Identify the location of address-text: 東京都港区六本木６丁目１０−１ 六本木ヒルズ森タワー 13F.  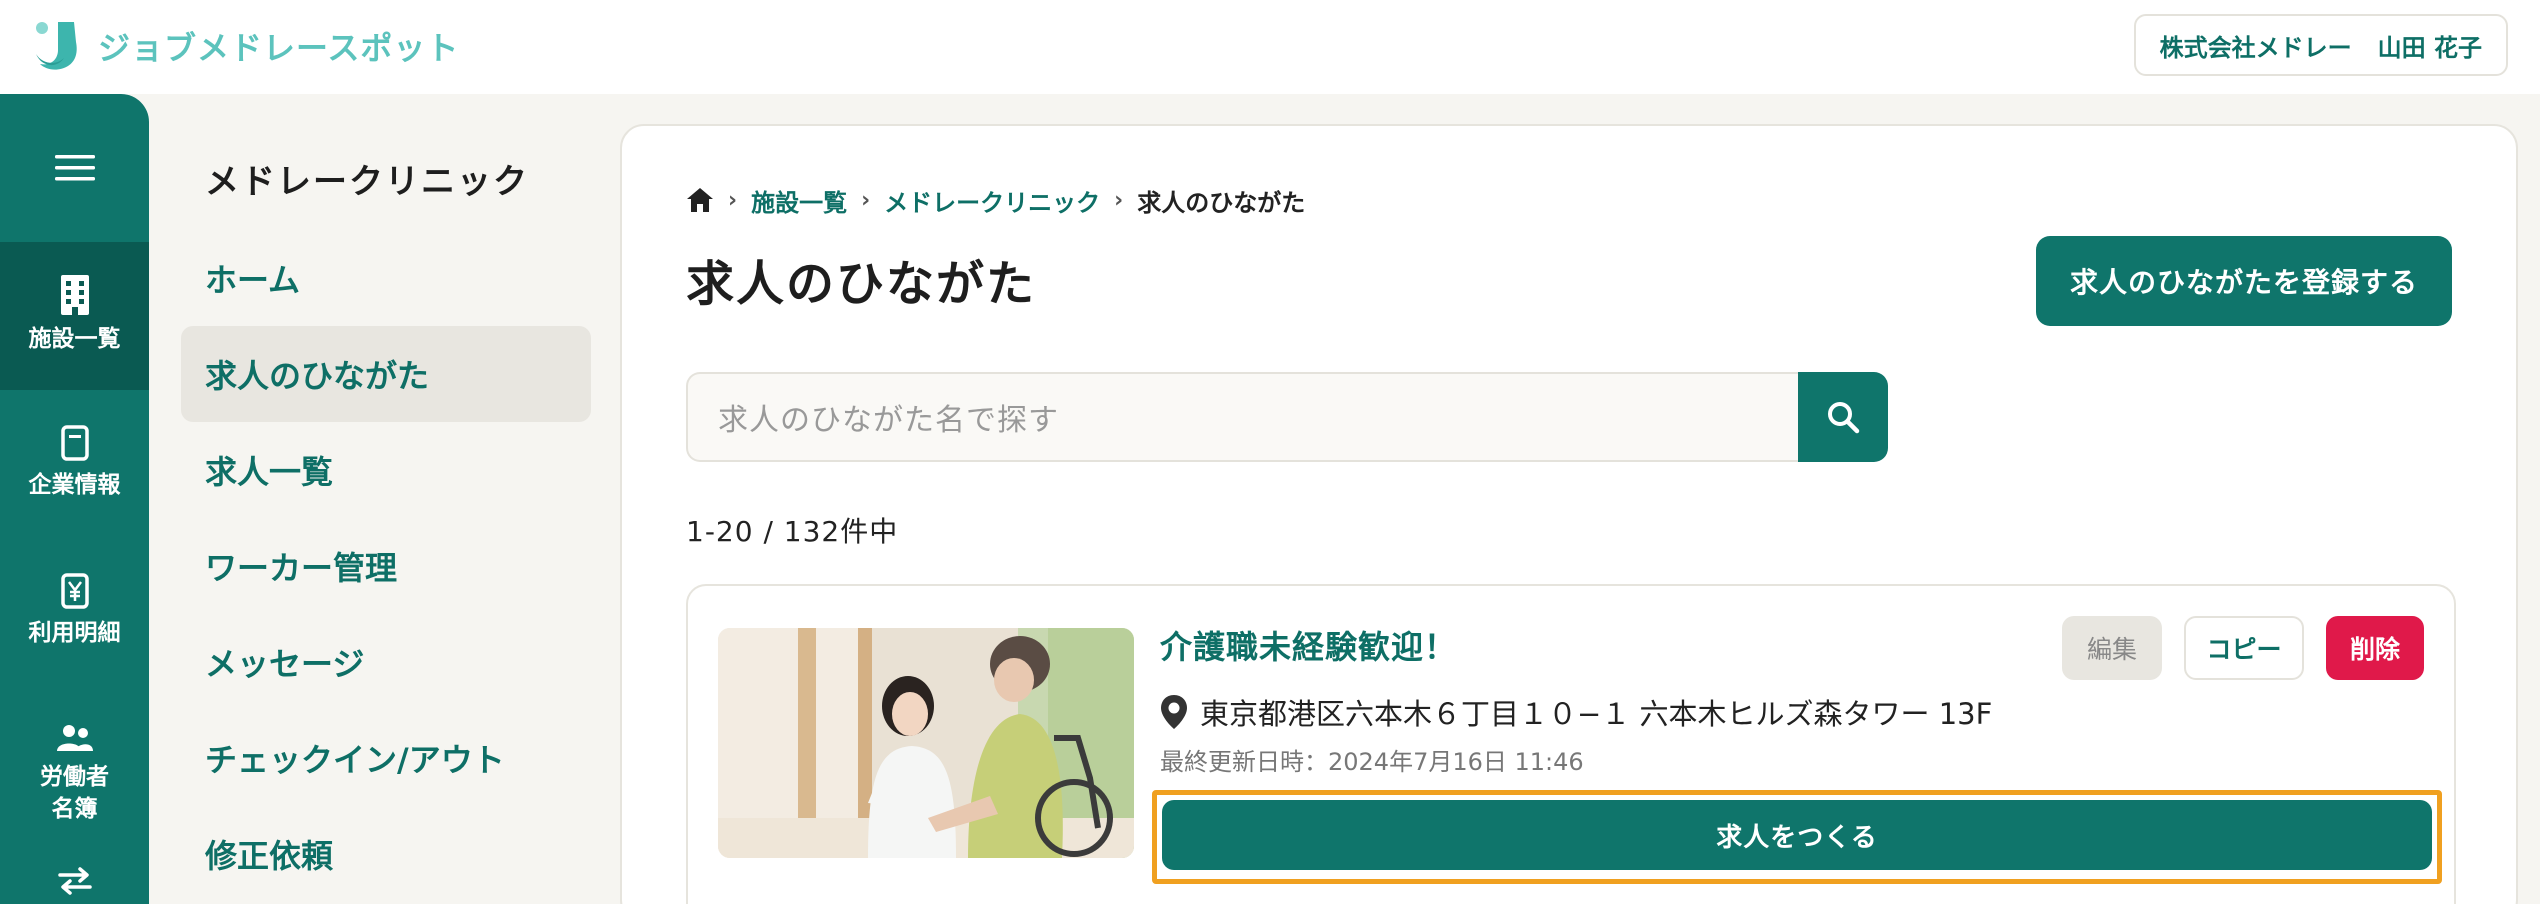
(1596, 714).